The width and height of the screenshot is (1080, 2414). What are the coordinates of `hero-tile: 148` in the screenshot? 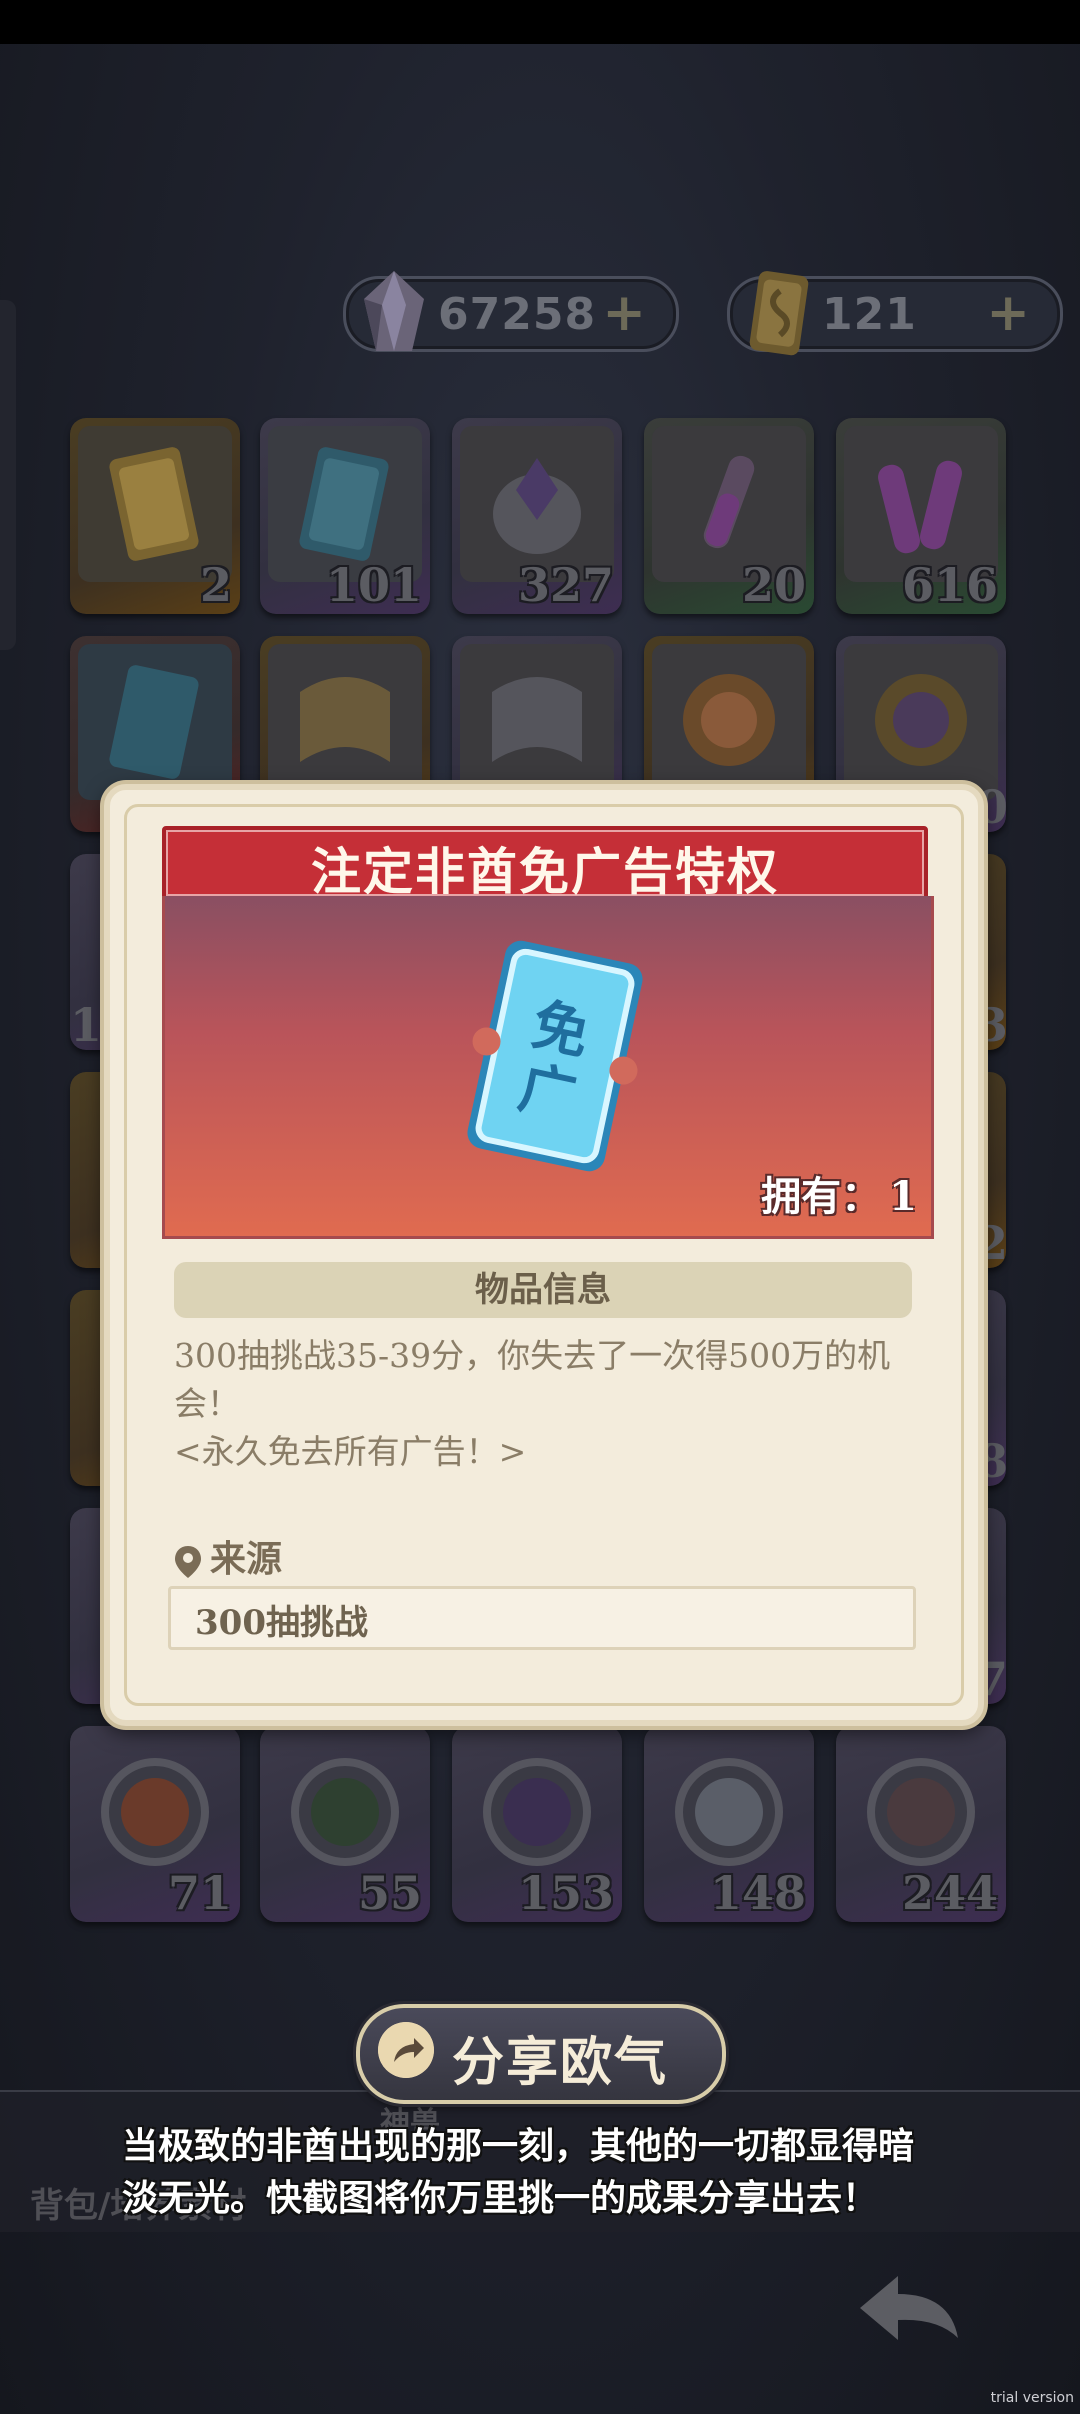 It's located at (729, 1824).